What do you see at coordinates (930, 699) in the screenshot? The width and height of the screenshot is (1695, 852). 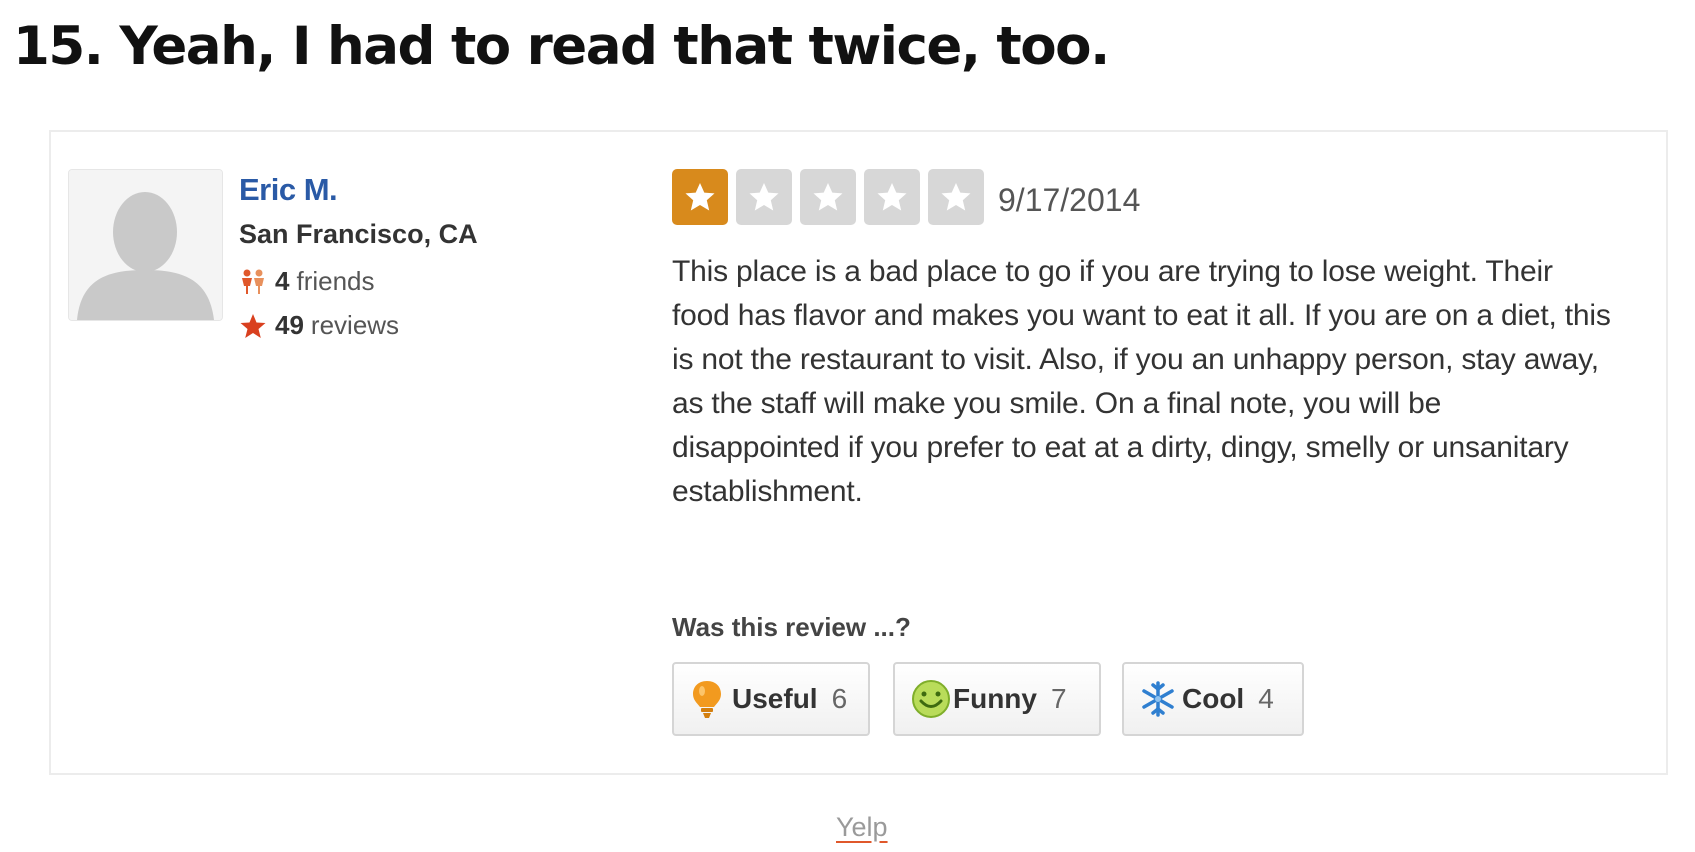 I see `smiley-icon` at bounding box center [930, 699].